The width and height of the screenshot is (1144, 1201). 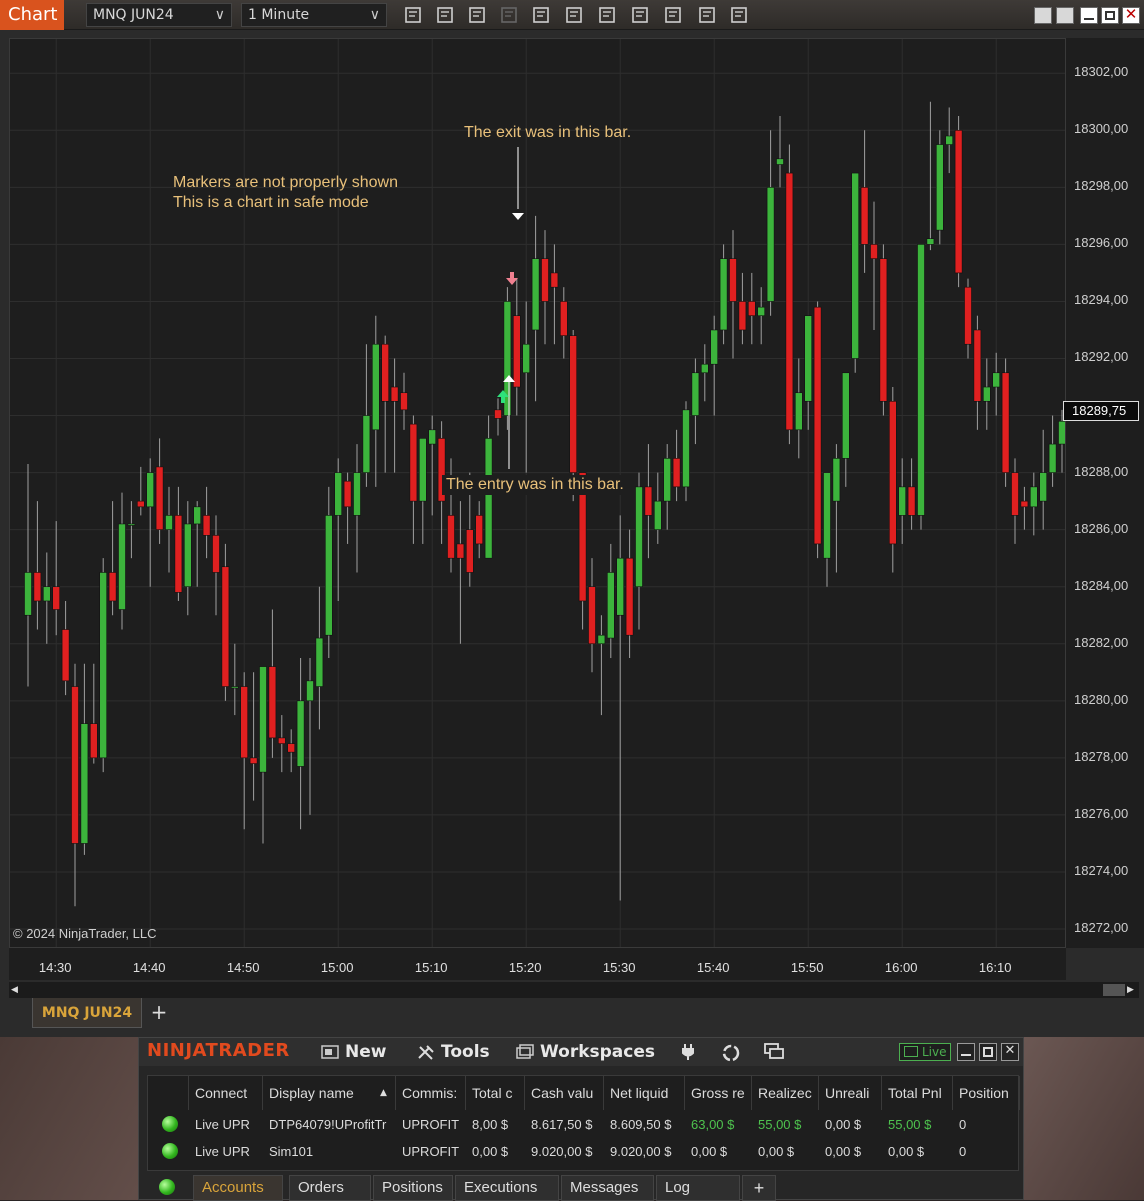 I want to click on menu-new: New, so click(x=353, y=1052).